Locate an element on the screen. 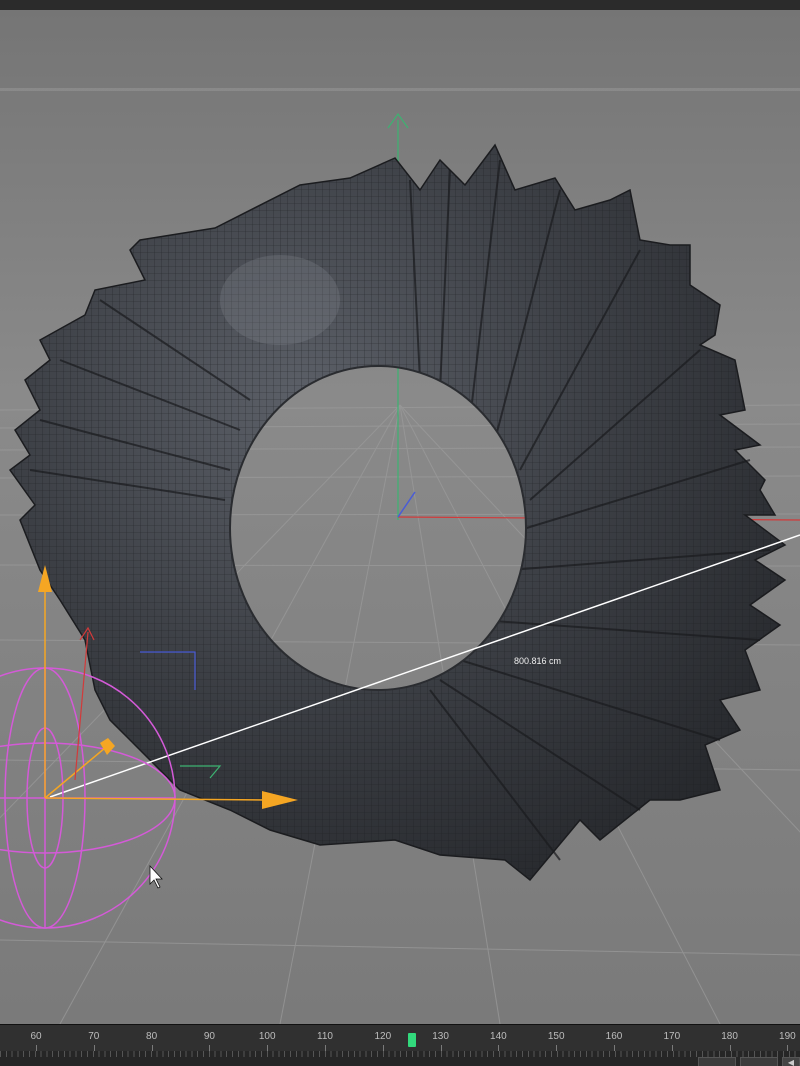  go-to-start-icon: ◀ is located at coordinates (791, 1061).